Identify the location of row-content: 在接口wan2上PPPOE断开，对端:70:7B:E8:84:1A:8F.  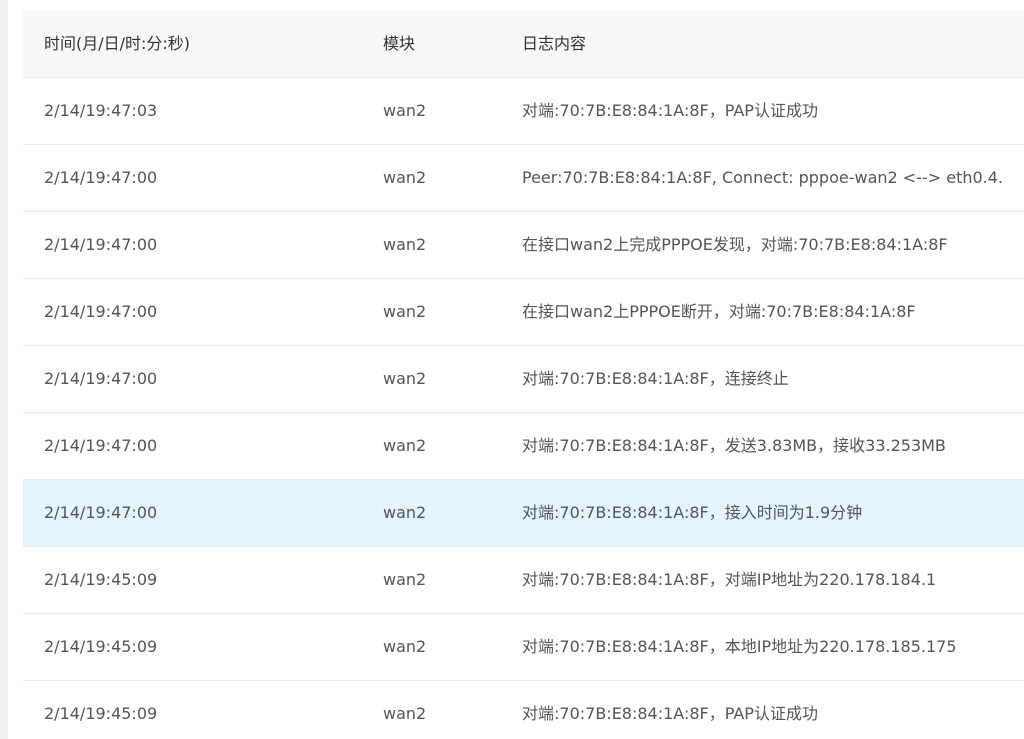
(719, 311).